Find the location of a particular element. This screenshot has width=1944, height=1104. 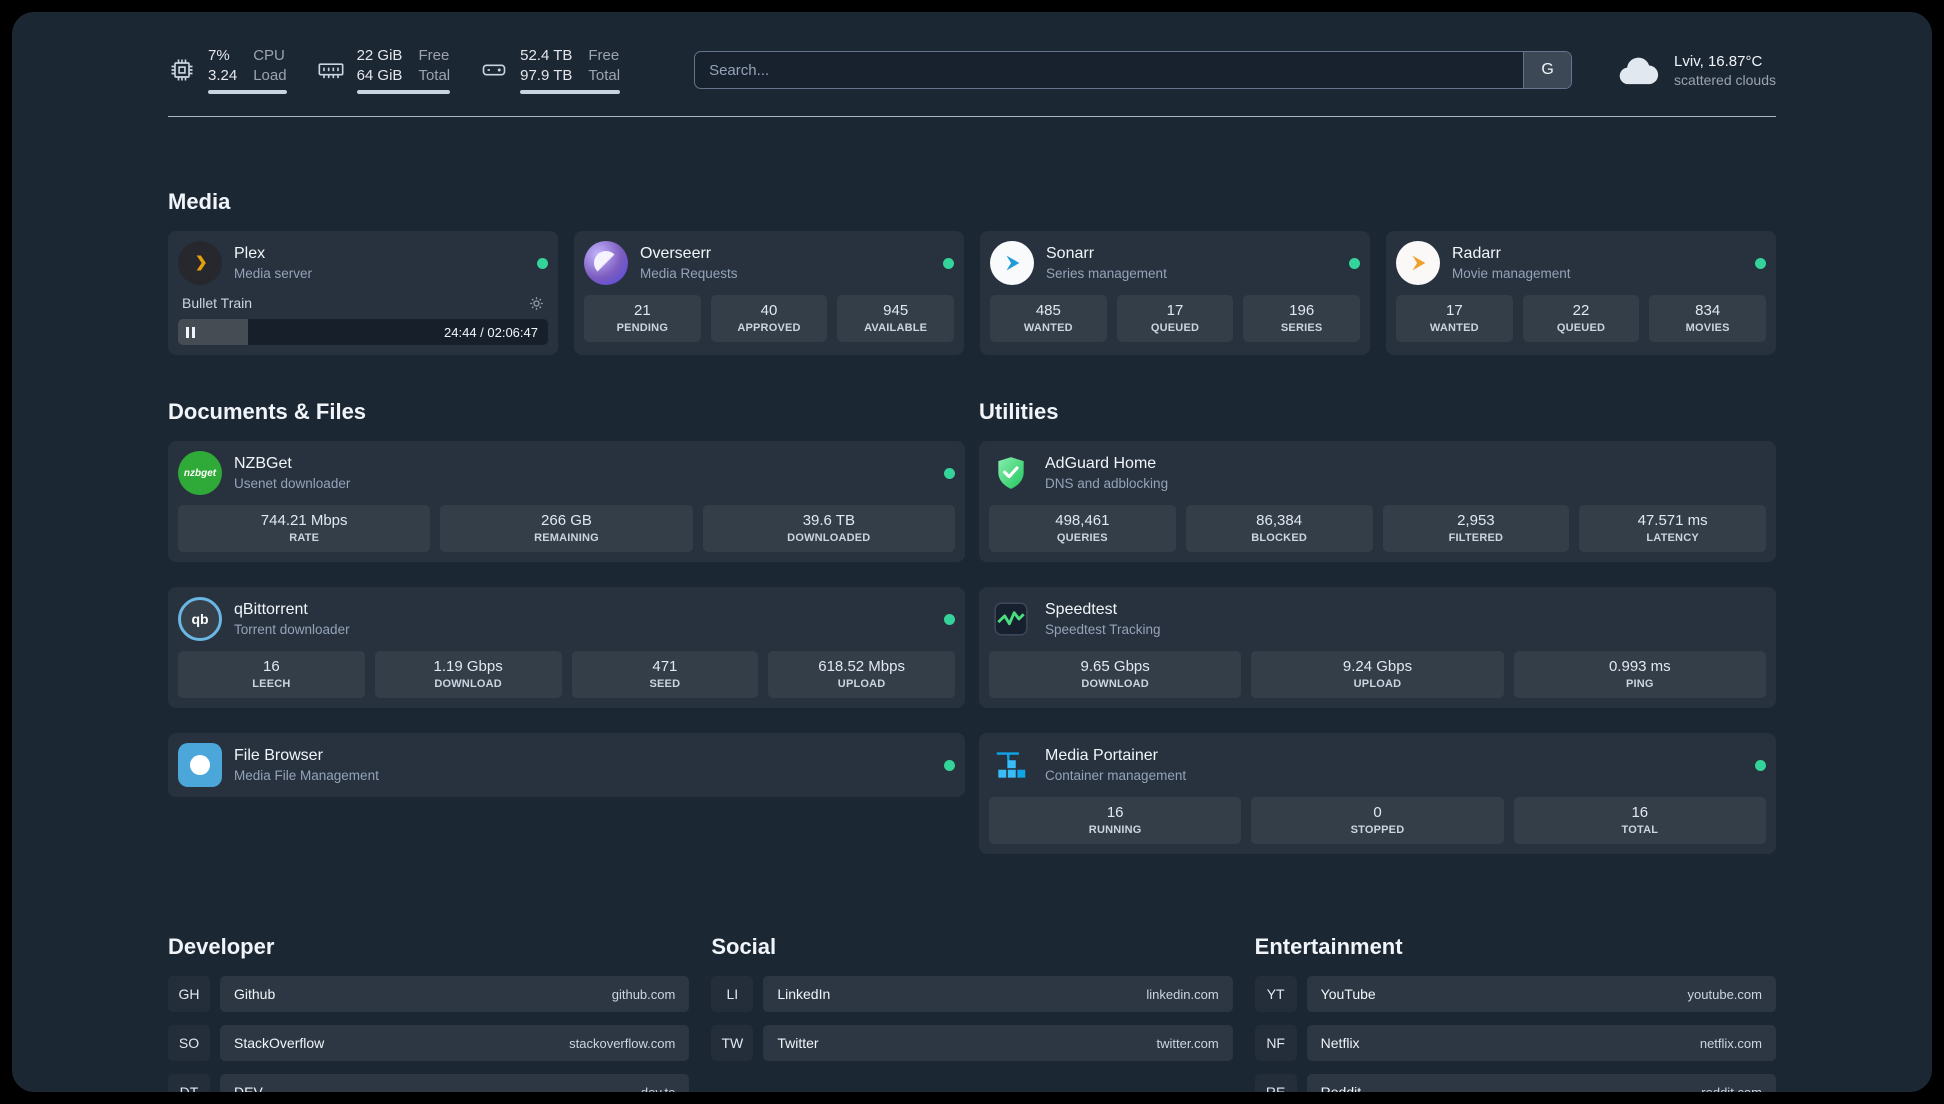

bookmark-url: reddit.com is located at coordinates (1731, 1088).